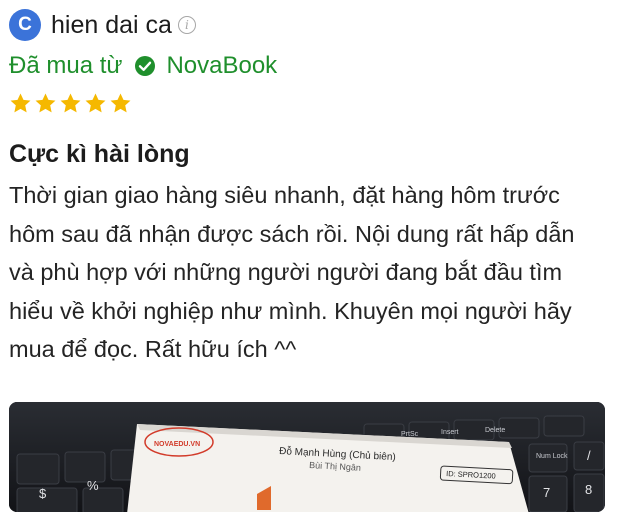  Describe the element at coordinates (111, 25) in the screenshot. I see `reviewer-name: hien dai ca` at that location.